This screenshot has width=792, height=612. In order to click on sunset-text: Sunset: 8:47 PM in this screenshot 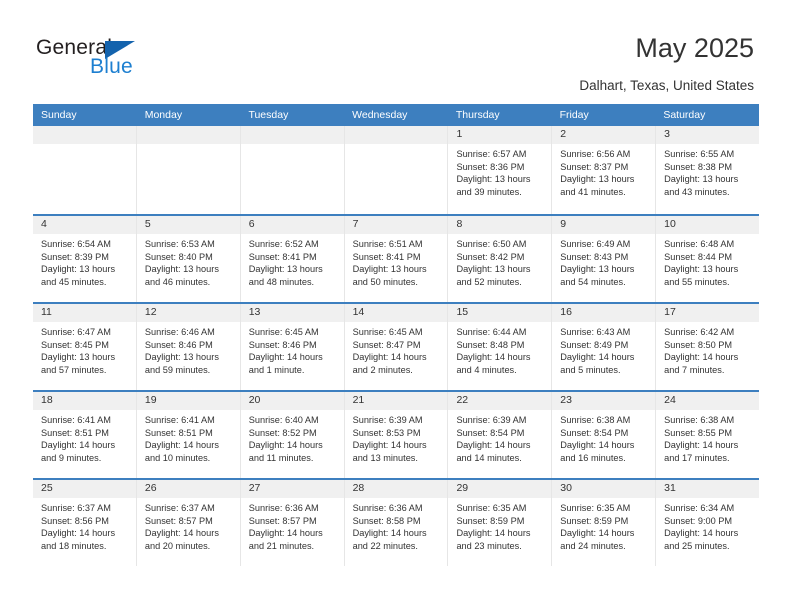, I will do `click(386, 344)`.